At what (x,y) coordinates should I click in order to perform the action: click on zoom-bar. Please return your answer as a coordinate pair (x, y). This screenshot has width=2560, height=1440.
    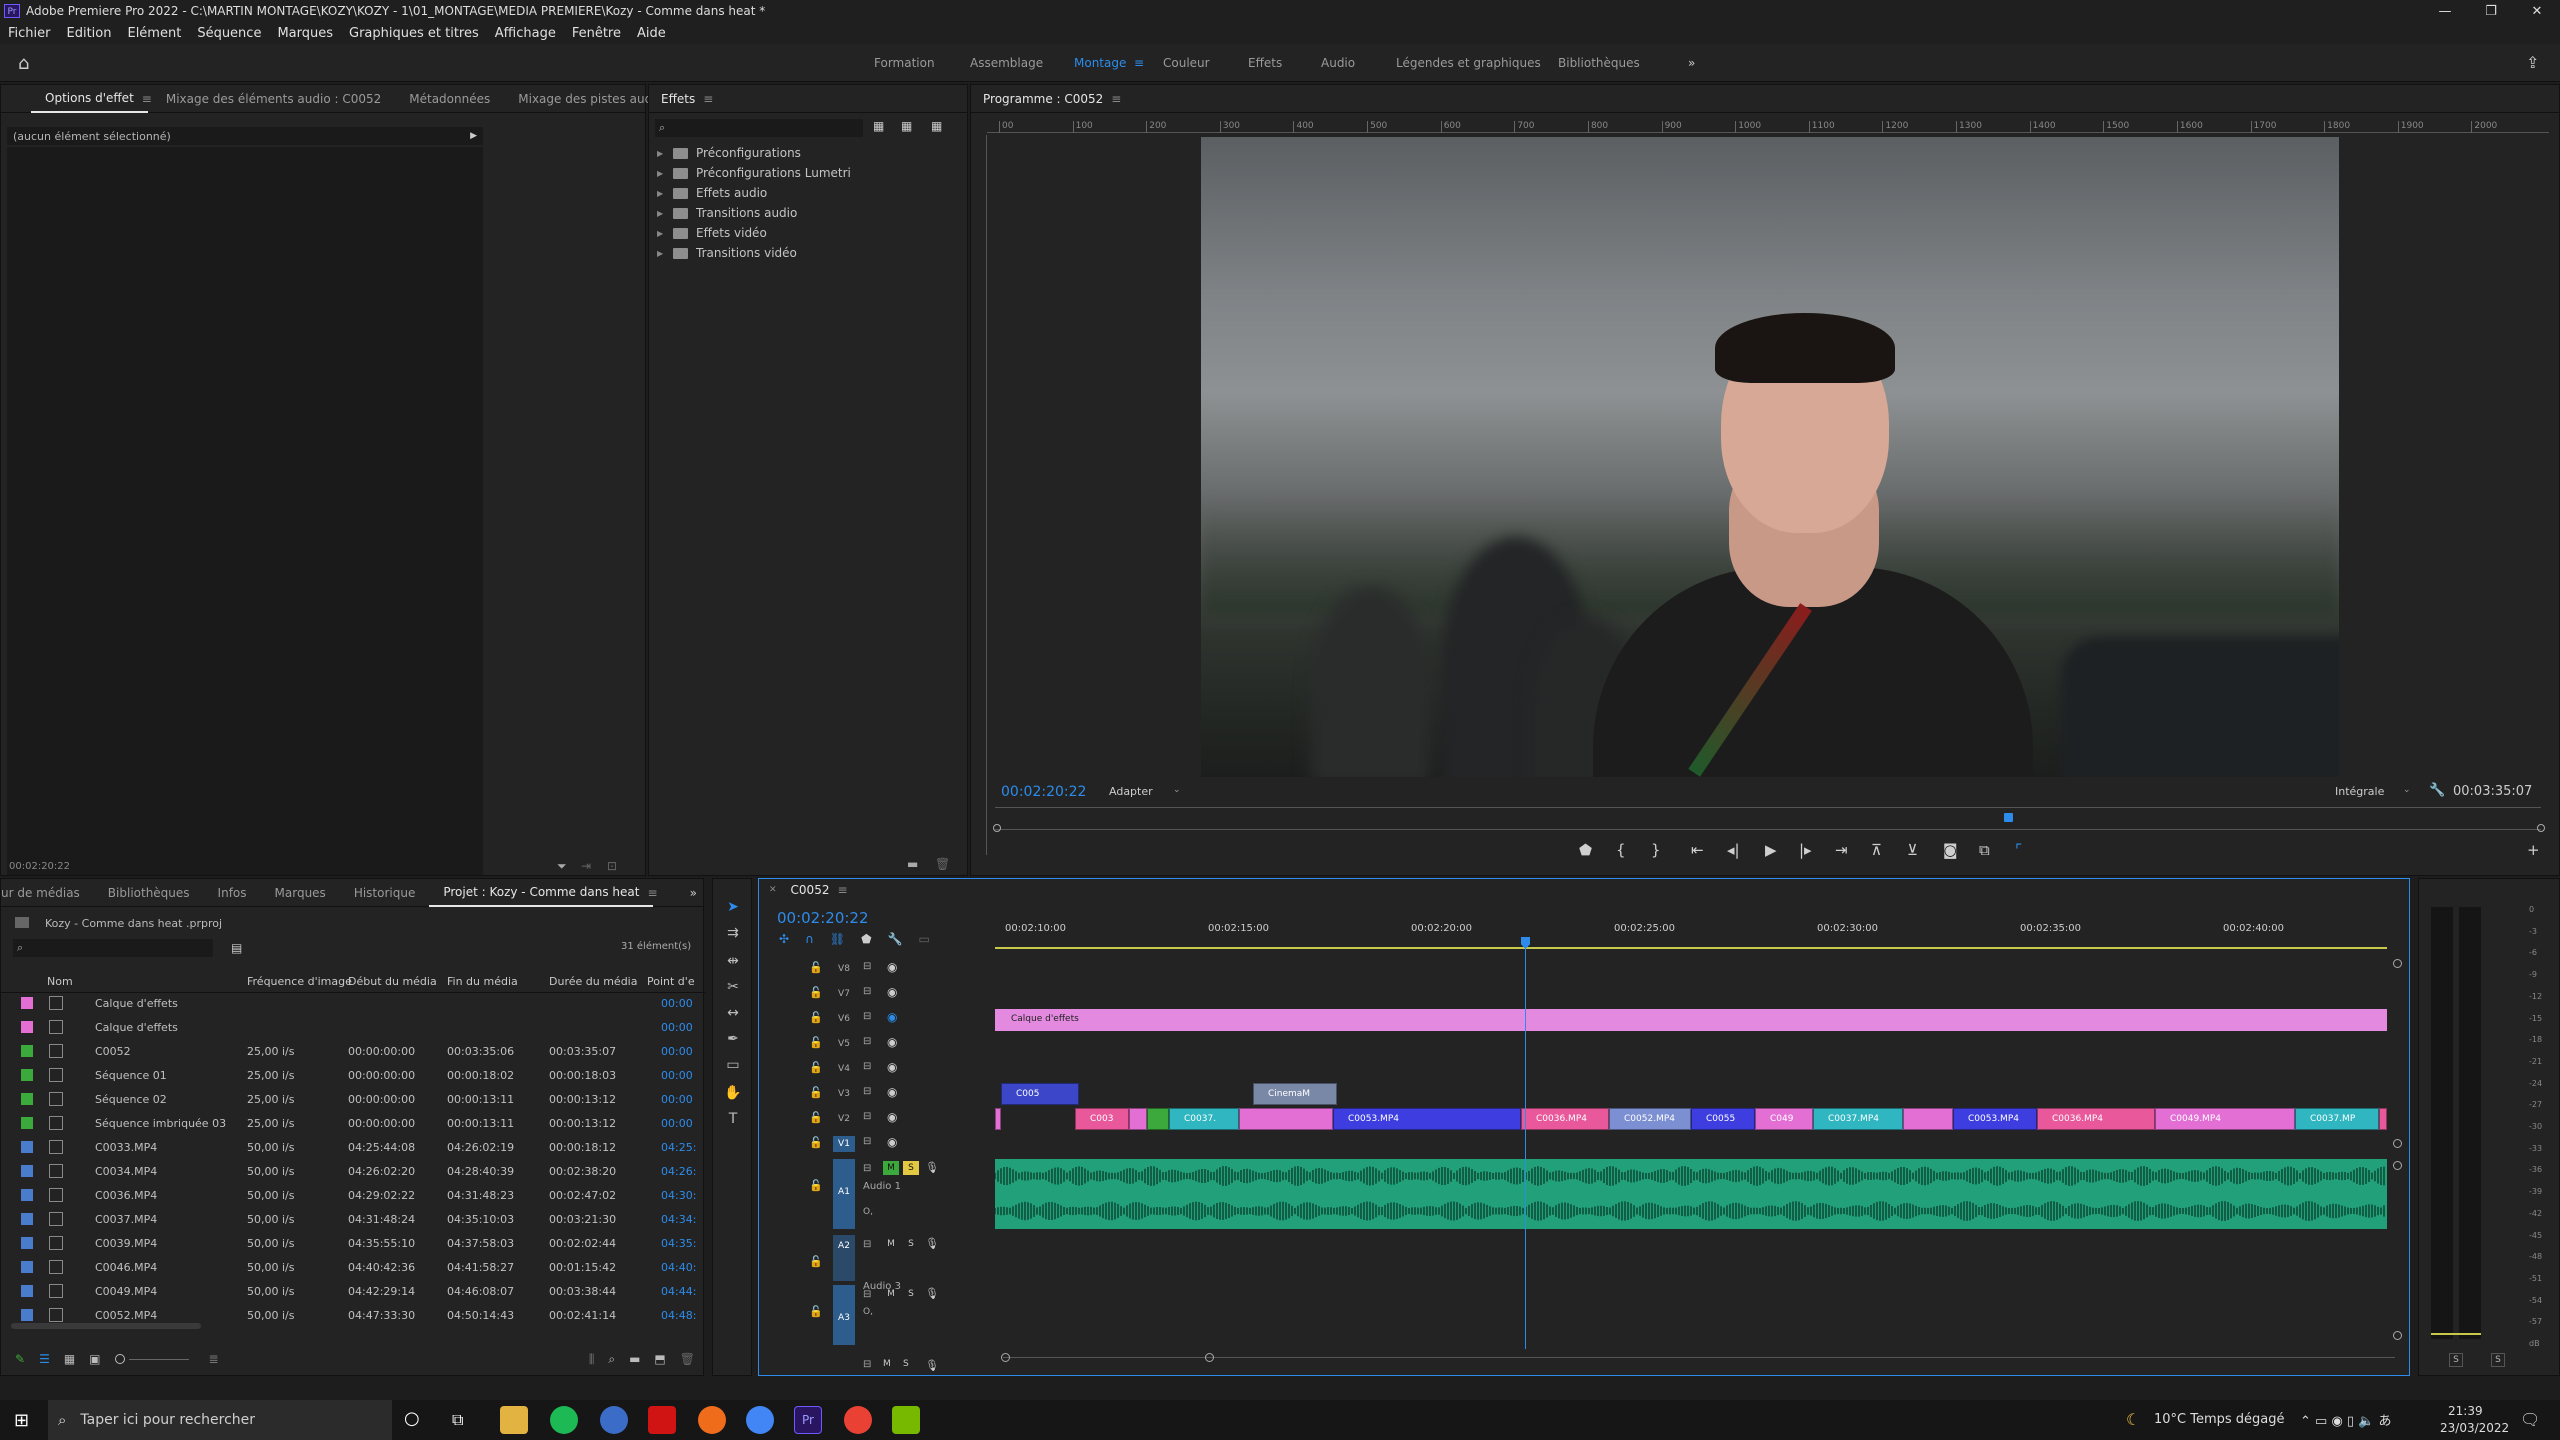
    Looking at the image, I should click on (1768, 829).